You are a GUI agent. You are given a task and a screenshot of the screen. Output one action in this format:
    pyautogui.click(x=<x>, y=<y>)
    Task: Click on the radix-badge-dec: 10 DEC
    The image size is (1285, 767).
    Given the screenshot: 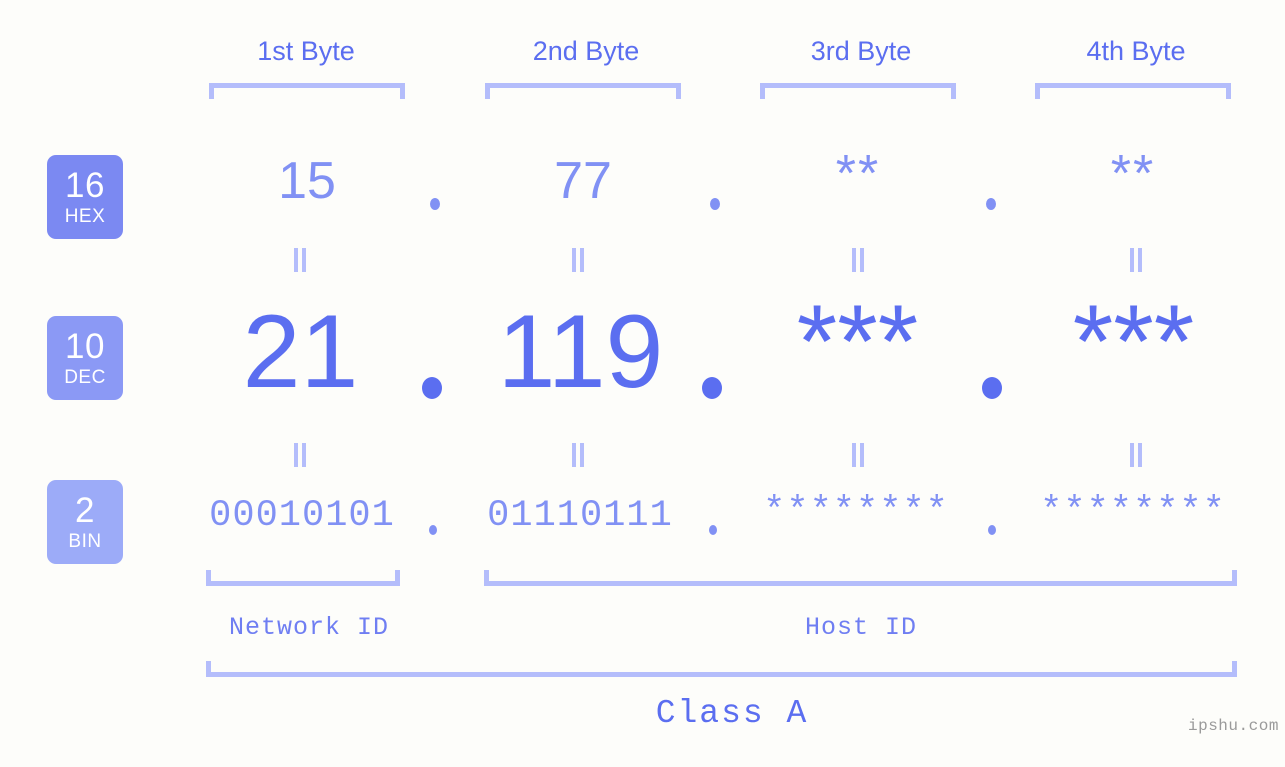 What is the action you would take?
    pyautogui.click(x=85, y=358)
    